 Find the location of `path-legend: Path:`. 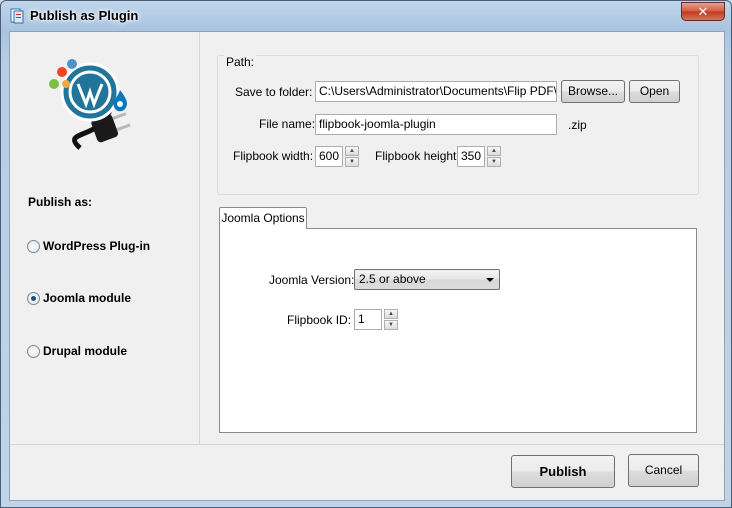

path-legend: Path: is located at coordinates (240, 62).